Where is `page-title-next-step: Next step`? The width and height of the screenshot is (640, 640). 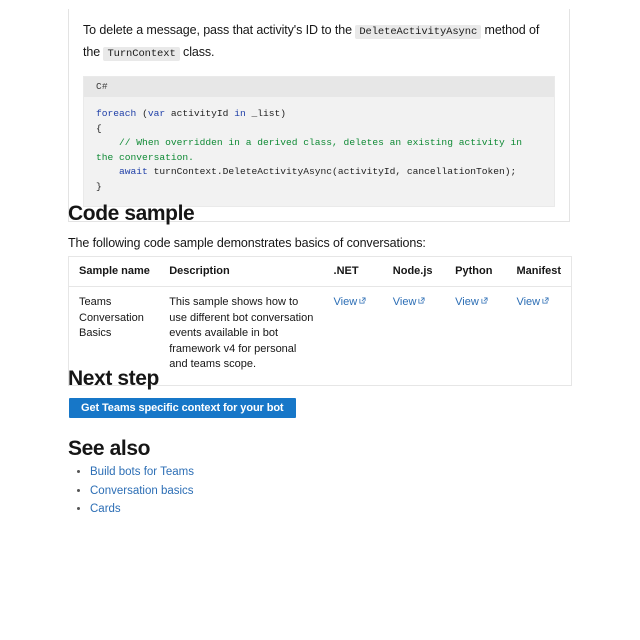
page-title-next-step: Next step is located at coordinates (113, 378).